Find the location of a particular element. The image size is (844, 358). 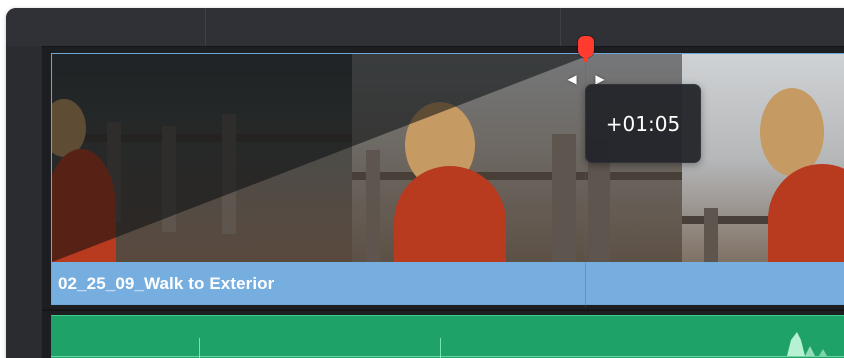

clip-name-label: 02_25_09_Walk to Exterior is located at coordinates (166, 283).